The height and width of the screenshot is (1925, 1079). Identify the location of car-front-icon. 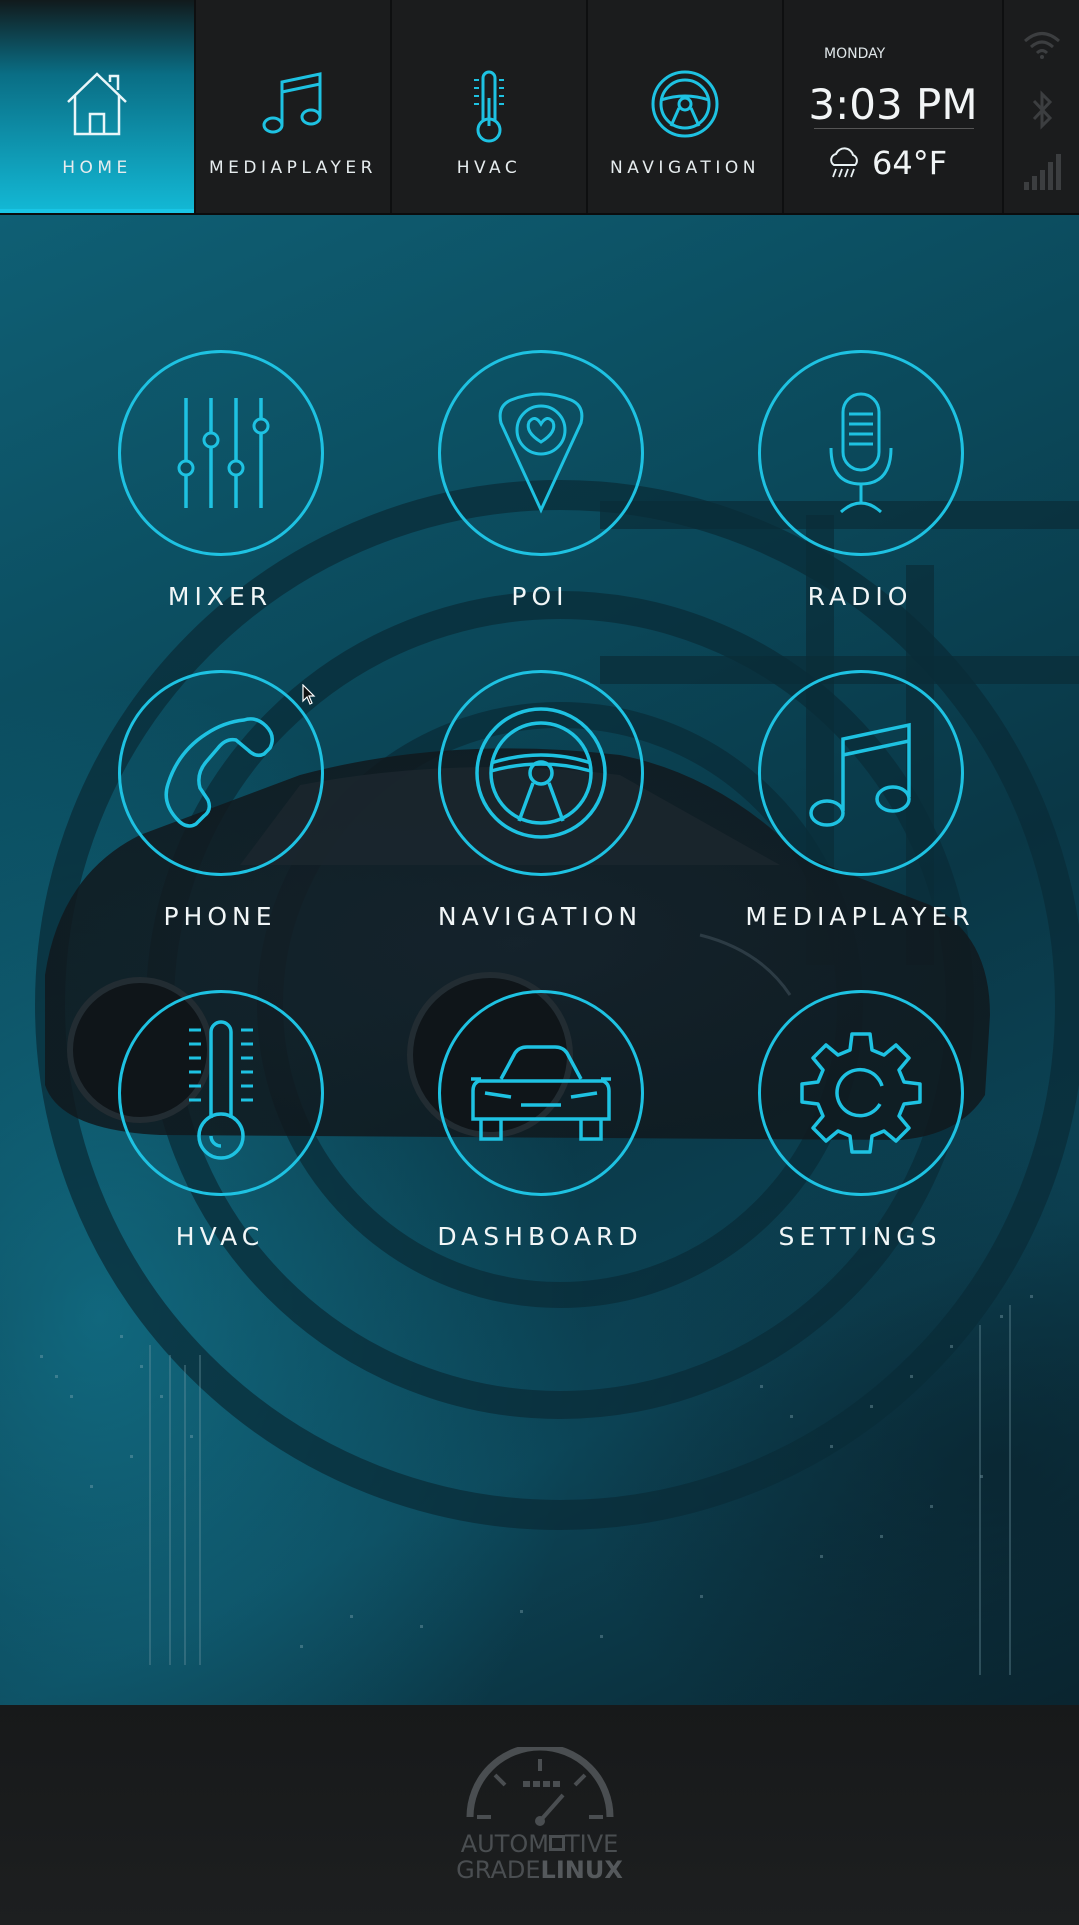
(541, 1093).